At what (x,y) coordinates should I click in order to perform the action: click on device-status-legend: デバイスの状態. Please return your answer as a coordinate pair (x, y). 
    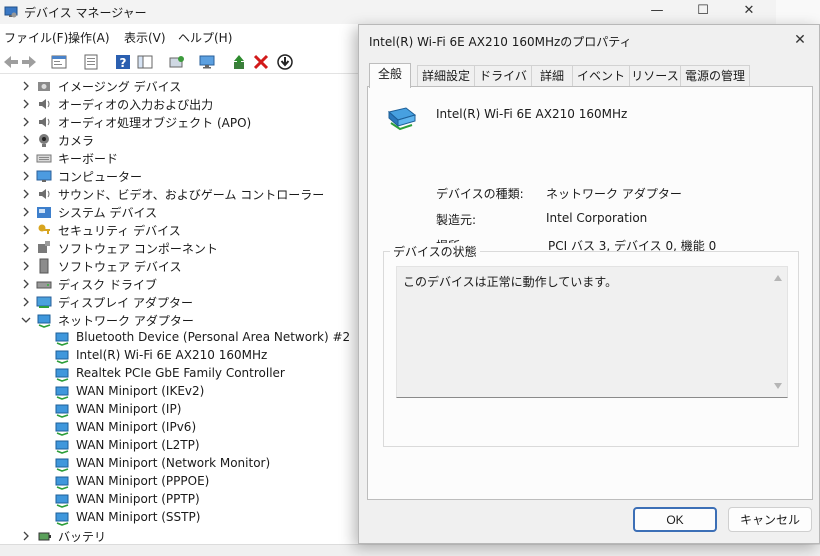
    Looking at the image, I should click on (435, 251).